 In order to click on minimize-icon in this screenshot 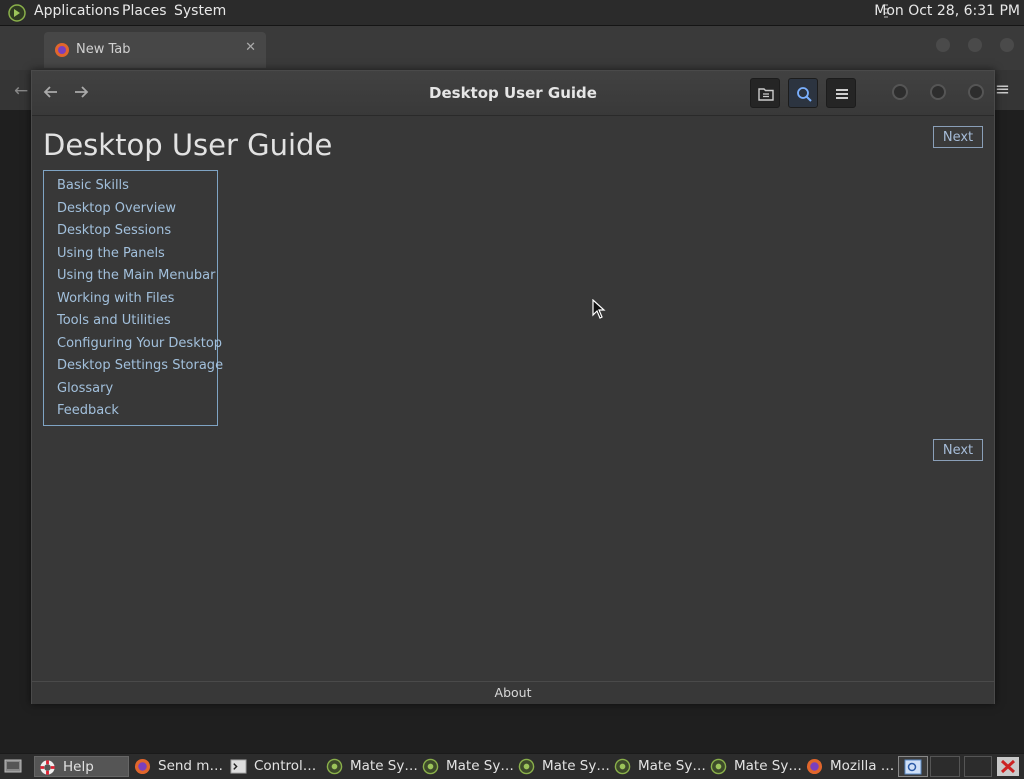, I will do `click(900, 92)`.